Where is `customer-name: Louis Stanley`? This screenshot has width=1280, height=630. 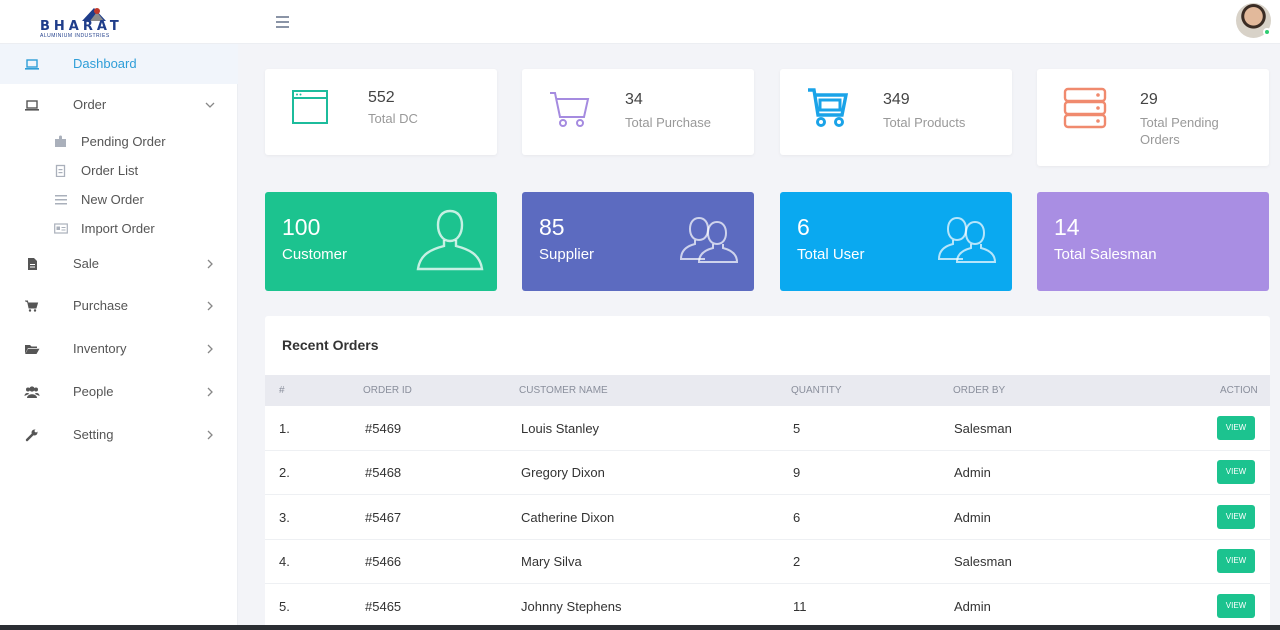 customer-name: Louis Stanley is located at coordinates (560, 428).